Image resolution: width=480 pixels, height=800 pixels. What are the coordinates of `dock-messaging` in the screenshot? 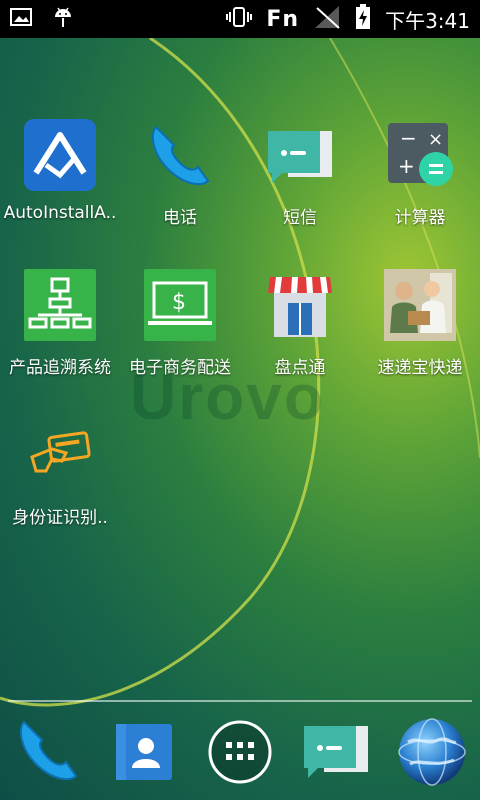 It's located at (336, 750).